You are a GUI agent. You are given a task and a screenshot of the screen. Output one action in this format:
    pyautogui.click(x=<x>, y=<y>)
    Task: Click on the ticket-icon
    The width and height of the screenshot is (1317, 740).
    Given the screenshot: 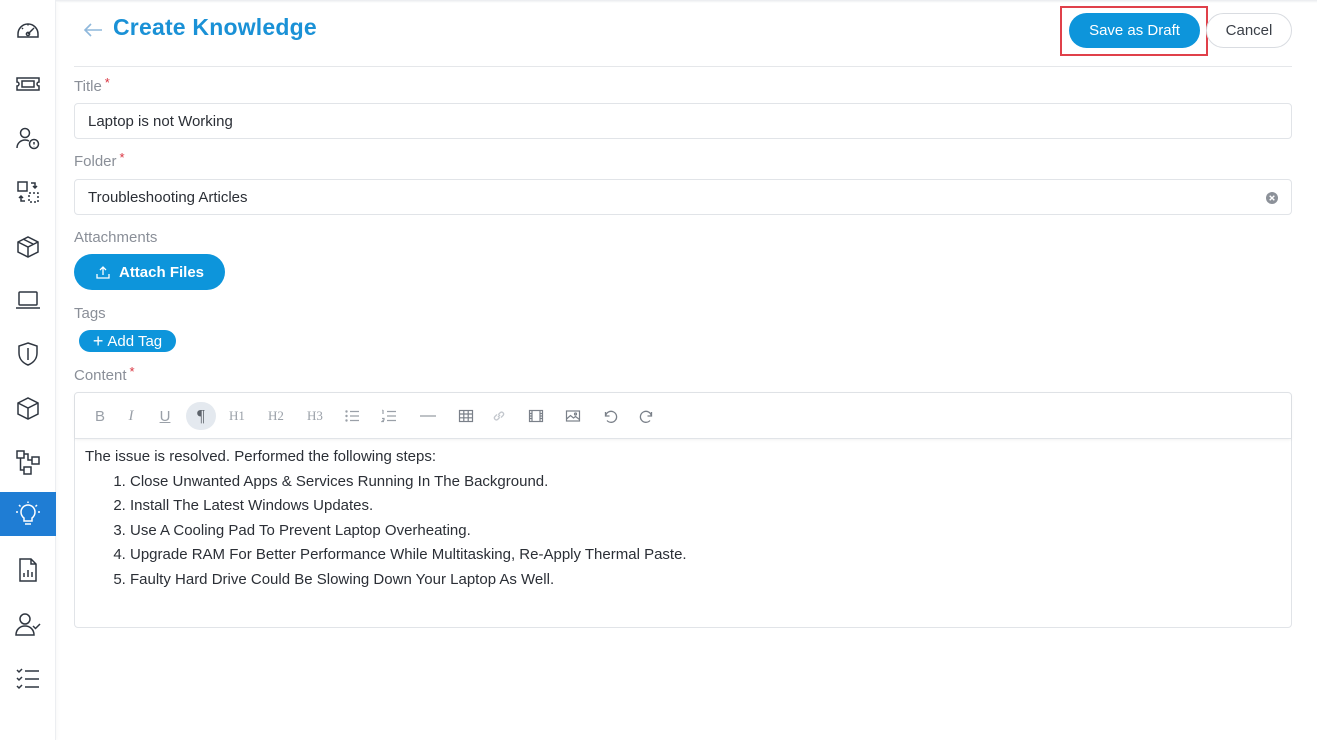 What is the action you would take?
    pyautogui.click(x=28, y=84)
    